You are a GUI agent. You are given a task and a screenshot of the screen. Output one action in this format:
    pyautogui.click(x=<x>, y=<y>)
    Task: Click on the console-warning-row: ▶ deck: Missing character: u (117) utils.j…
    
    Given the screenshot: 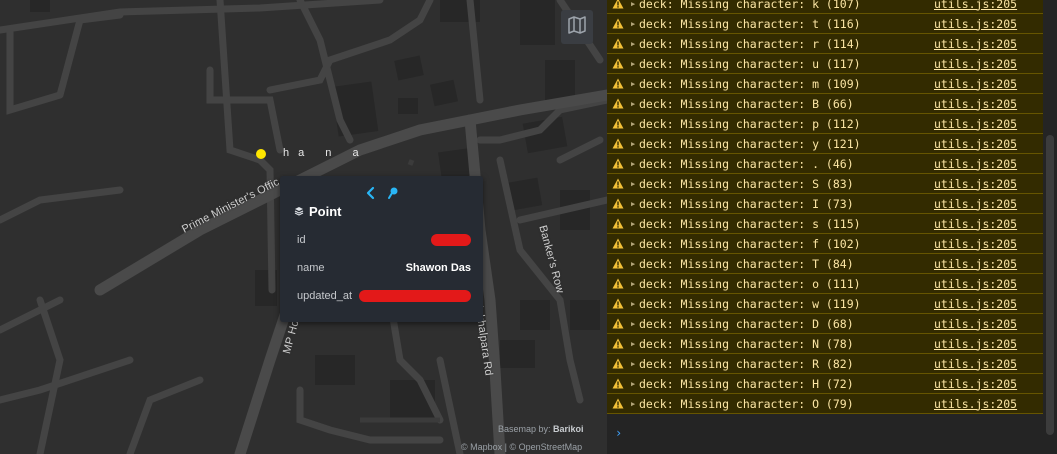 What is the action you would take?
    pyautogui.click(x=825, y=64)
    